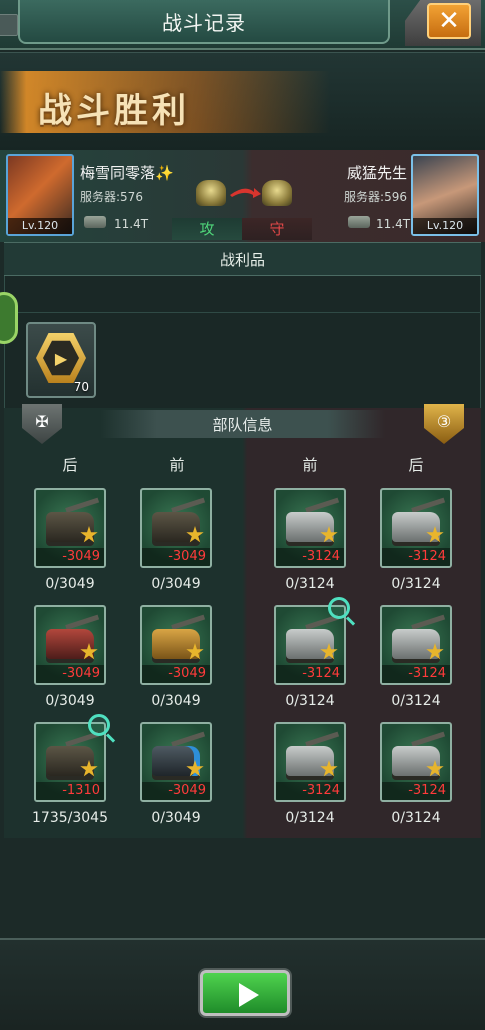 This screenshot has height=1030, width=485. What do you see at coordinates (114, 111) in the screenshot?
I see `battle-result-text: 战斗胜利` at bounding box center [114, 111].